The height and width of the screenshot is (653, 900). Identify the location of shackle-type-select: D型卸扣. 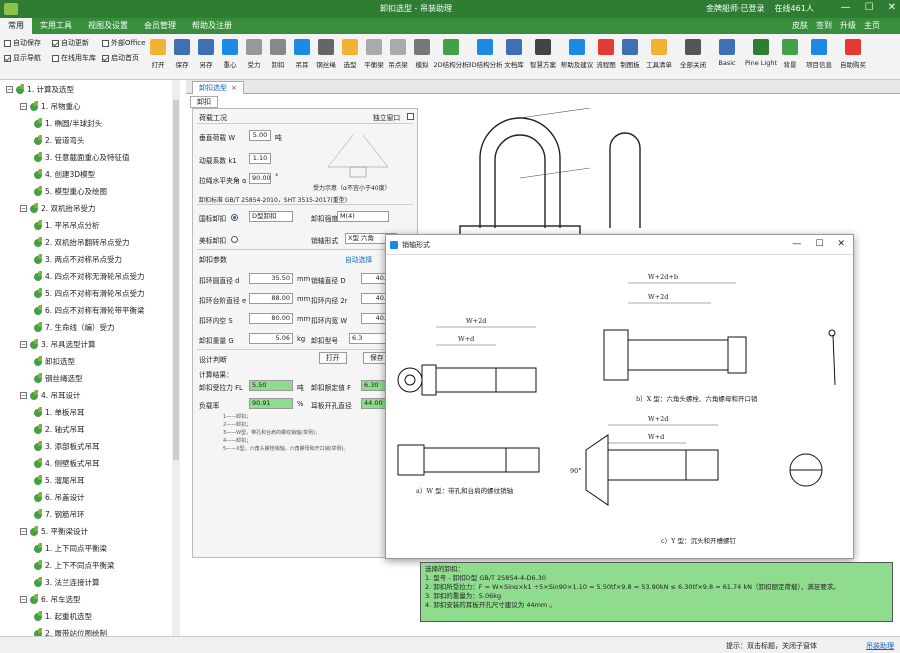
(271, 216).